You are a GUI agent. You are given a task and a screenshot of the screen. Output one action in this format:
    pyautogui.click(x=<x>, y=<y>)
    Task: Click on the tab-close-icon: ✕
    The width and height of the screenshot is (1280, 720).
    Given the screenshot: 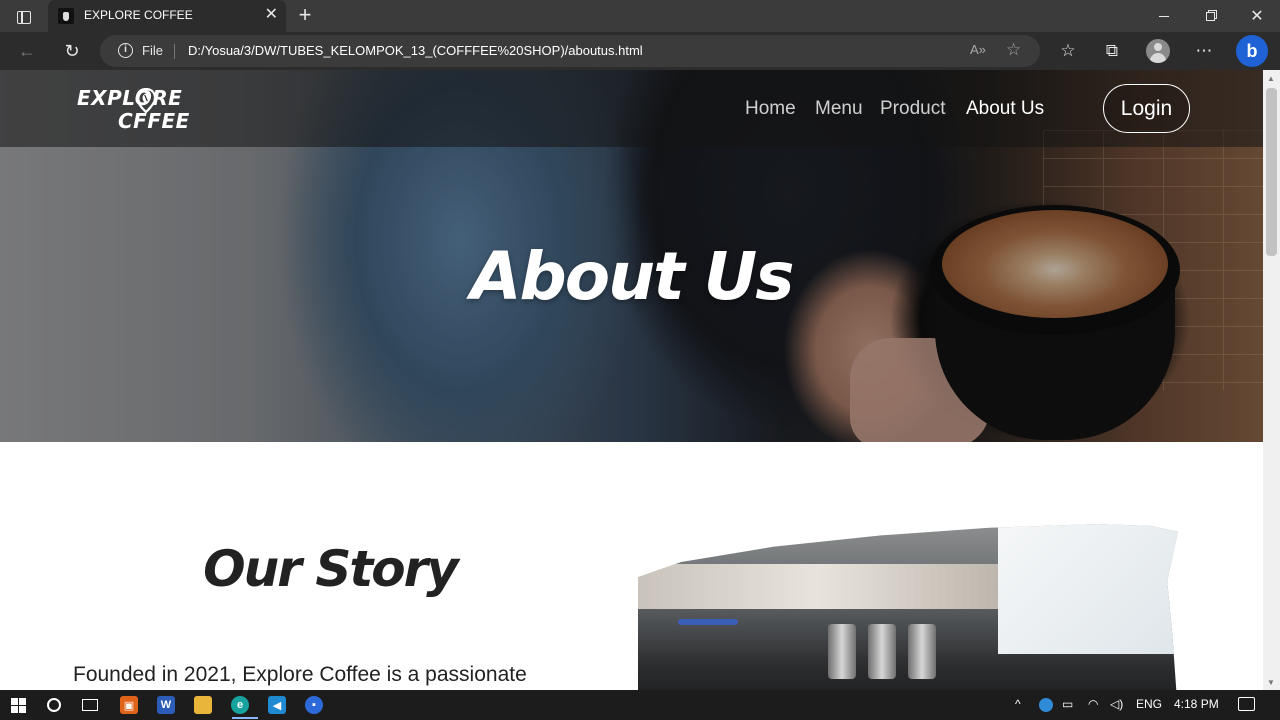 What is the action you would take?
    pyautogui.click(x=271, y=15)
    